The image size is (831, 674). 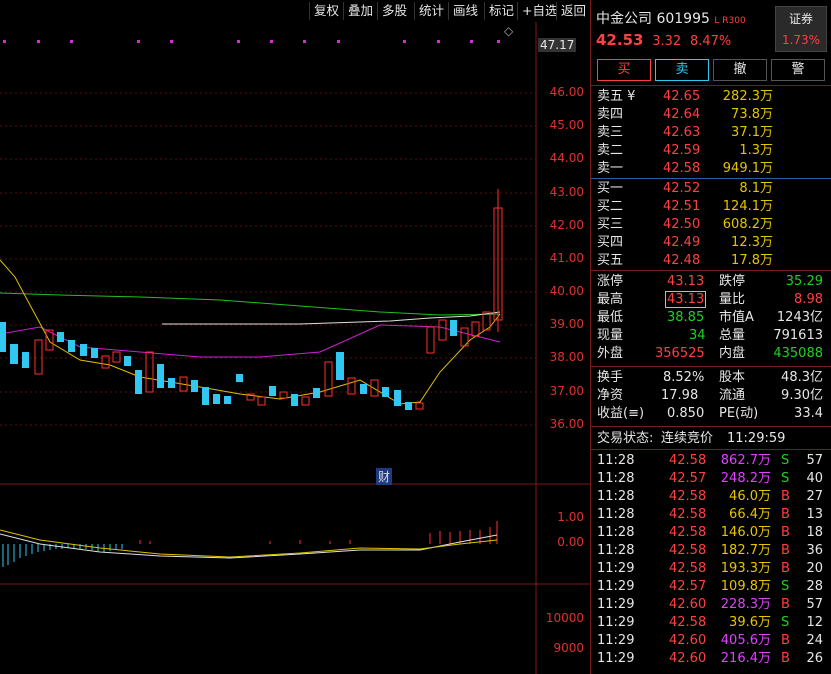 I want to click on macd-axis-label: 1.00, so click(x=570, y=517).